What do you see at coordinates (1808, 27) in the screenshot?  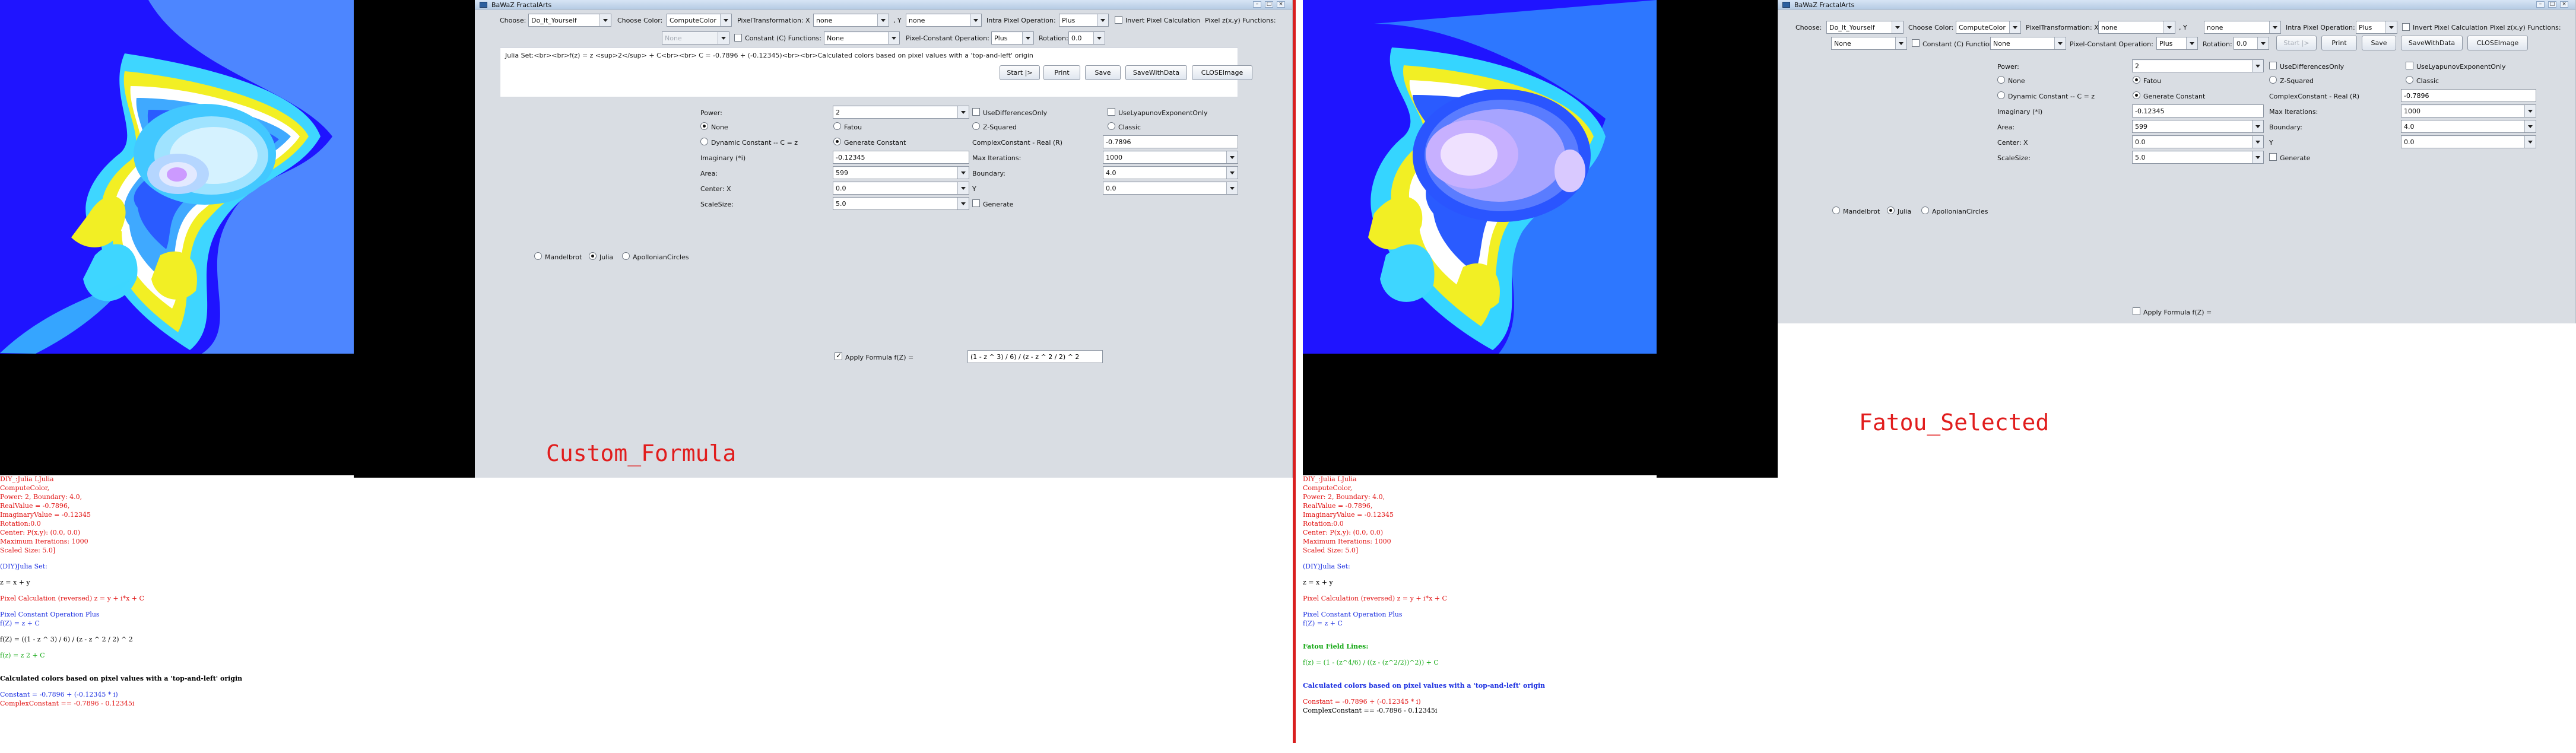 I see `choose-label: Choose:` at bounding box center [1808, 27].